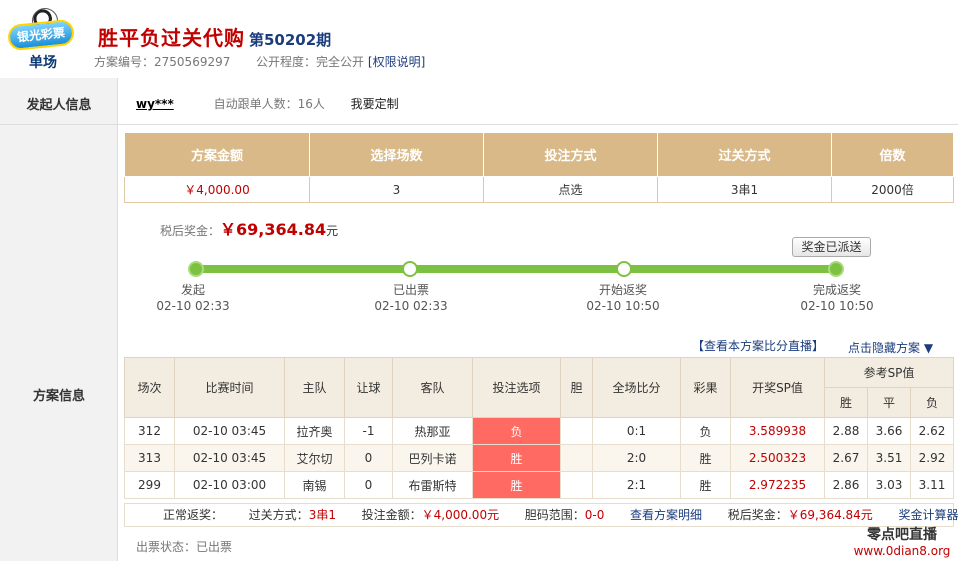 The height and width of the screenshot is (561, 958). I want to click on cell-sp: 2.500323, so click(777, 458).